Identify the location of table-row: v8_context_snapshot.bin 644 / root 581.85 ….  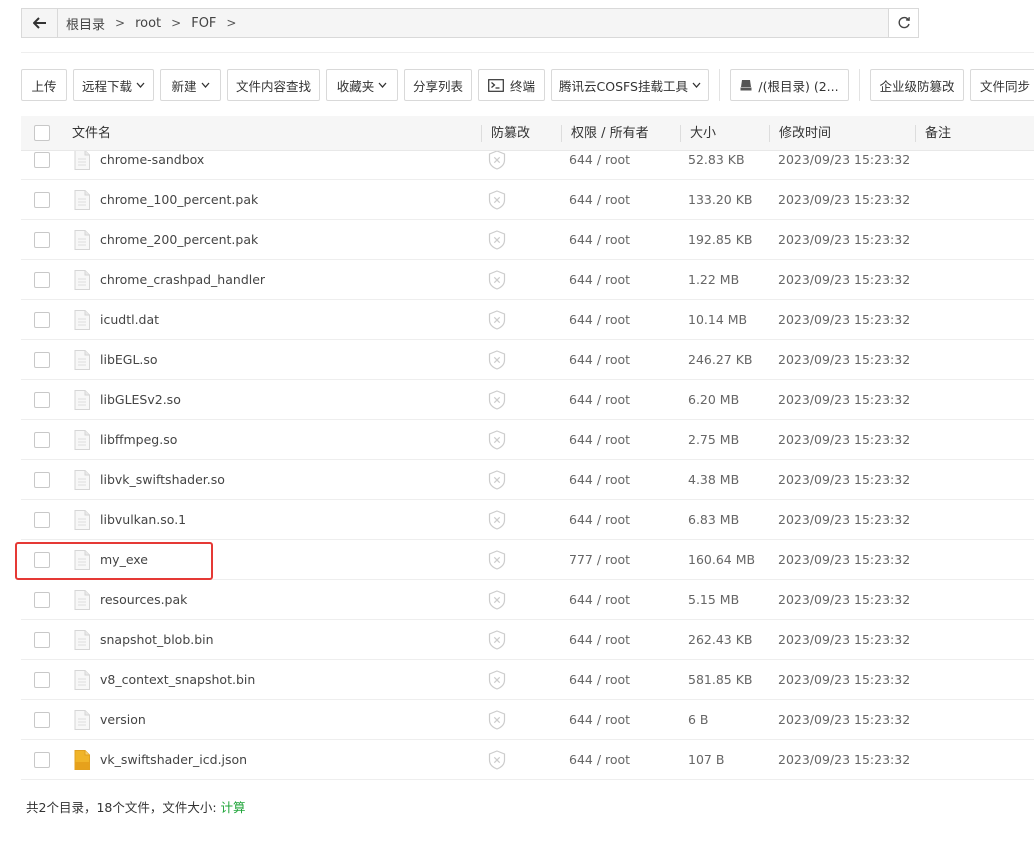
(527, 680).